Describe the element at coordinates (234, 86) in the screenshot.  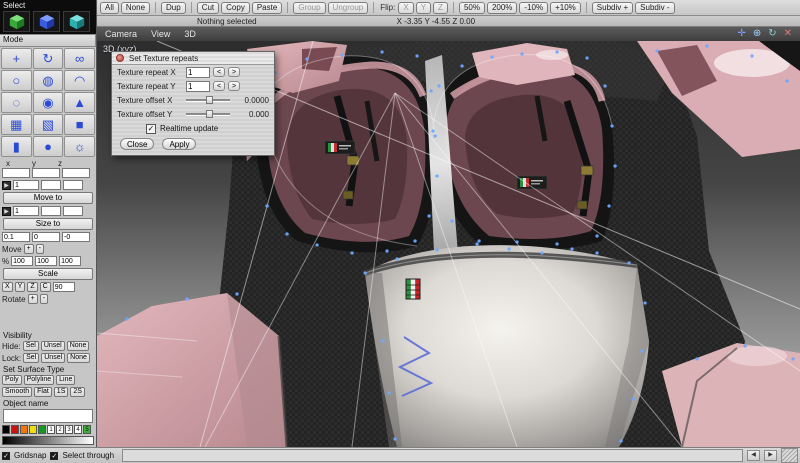
I see `repeat-y-increment-button: >` at that location.